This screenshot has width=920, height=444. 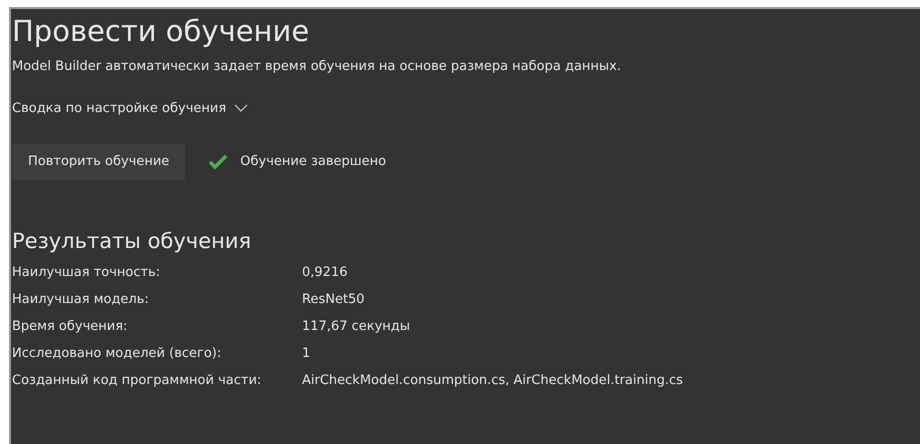 I want to click on result-value: AirCheckModel.consumption.cs, AirCheckModel.training.cs, so click(x=492, y=381).